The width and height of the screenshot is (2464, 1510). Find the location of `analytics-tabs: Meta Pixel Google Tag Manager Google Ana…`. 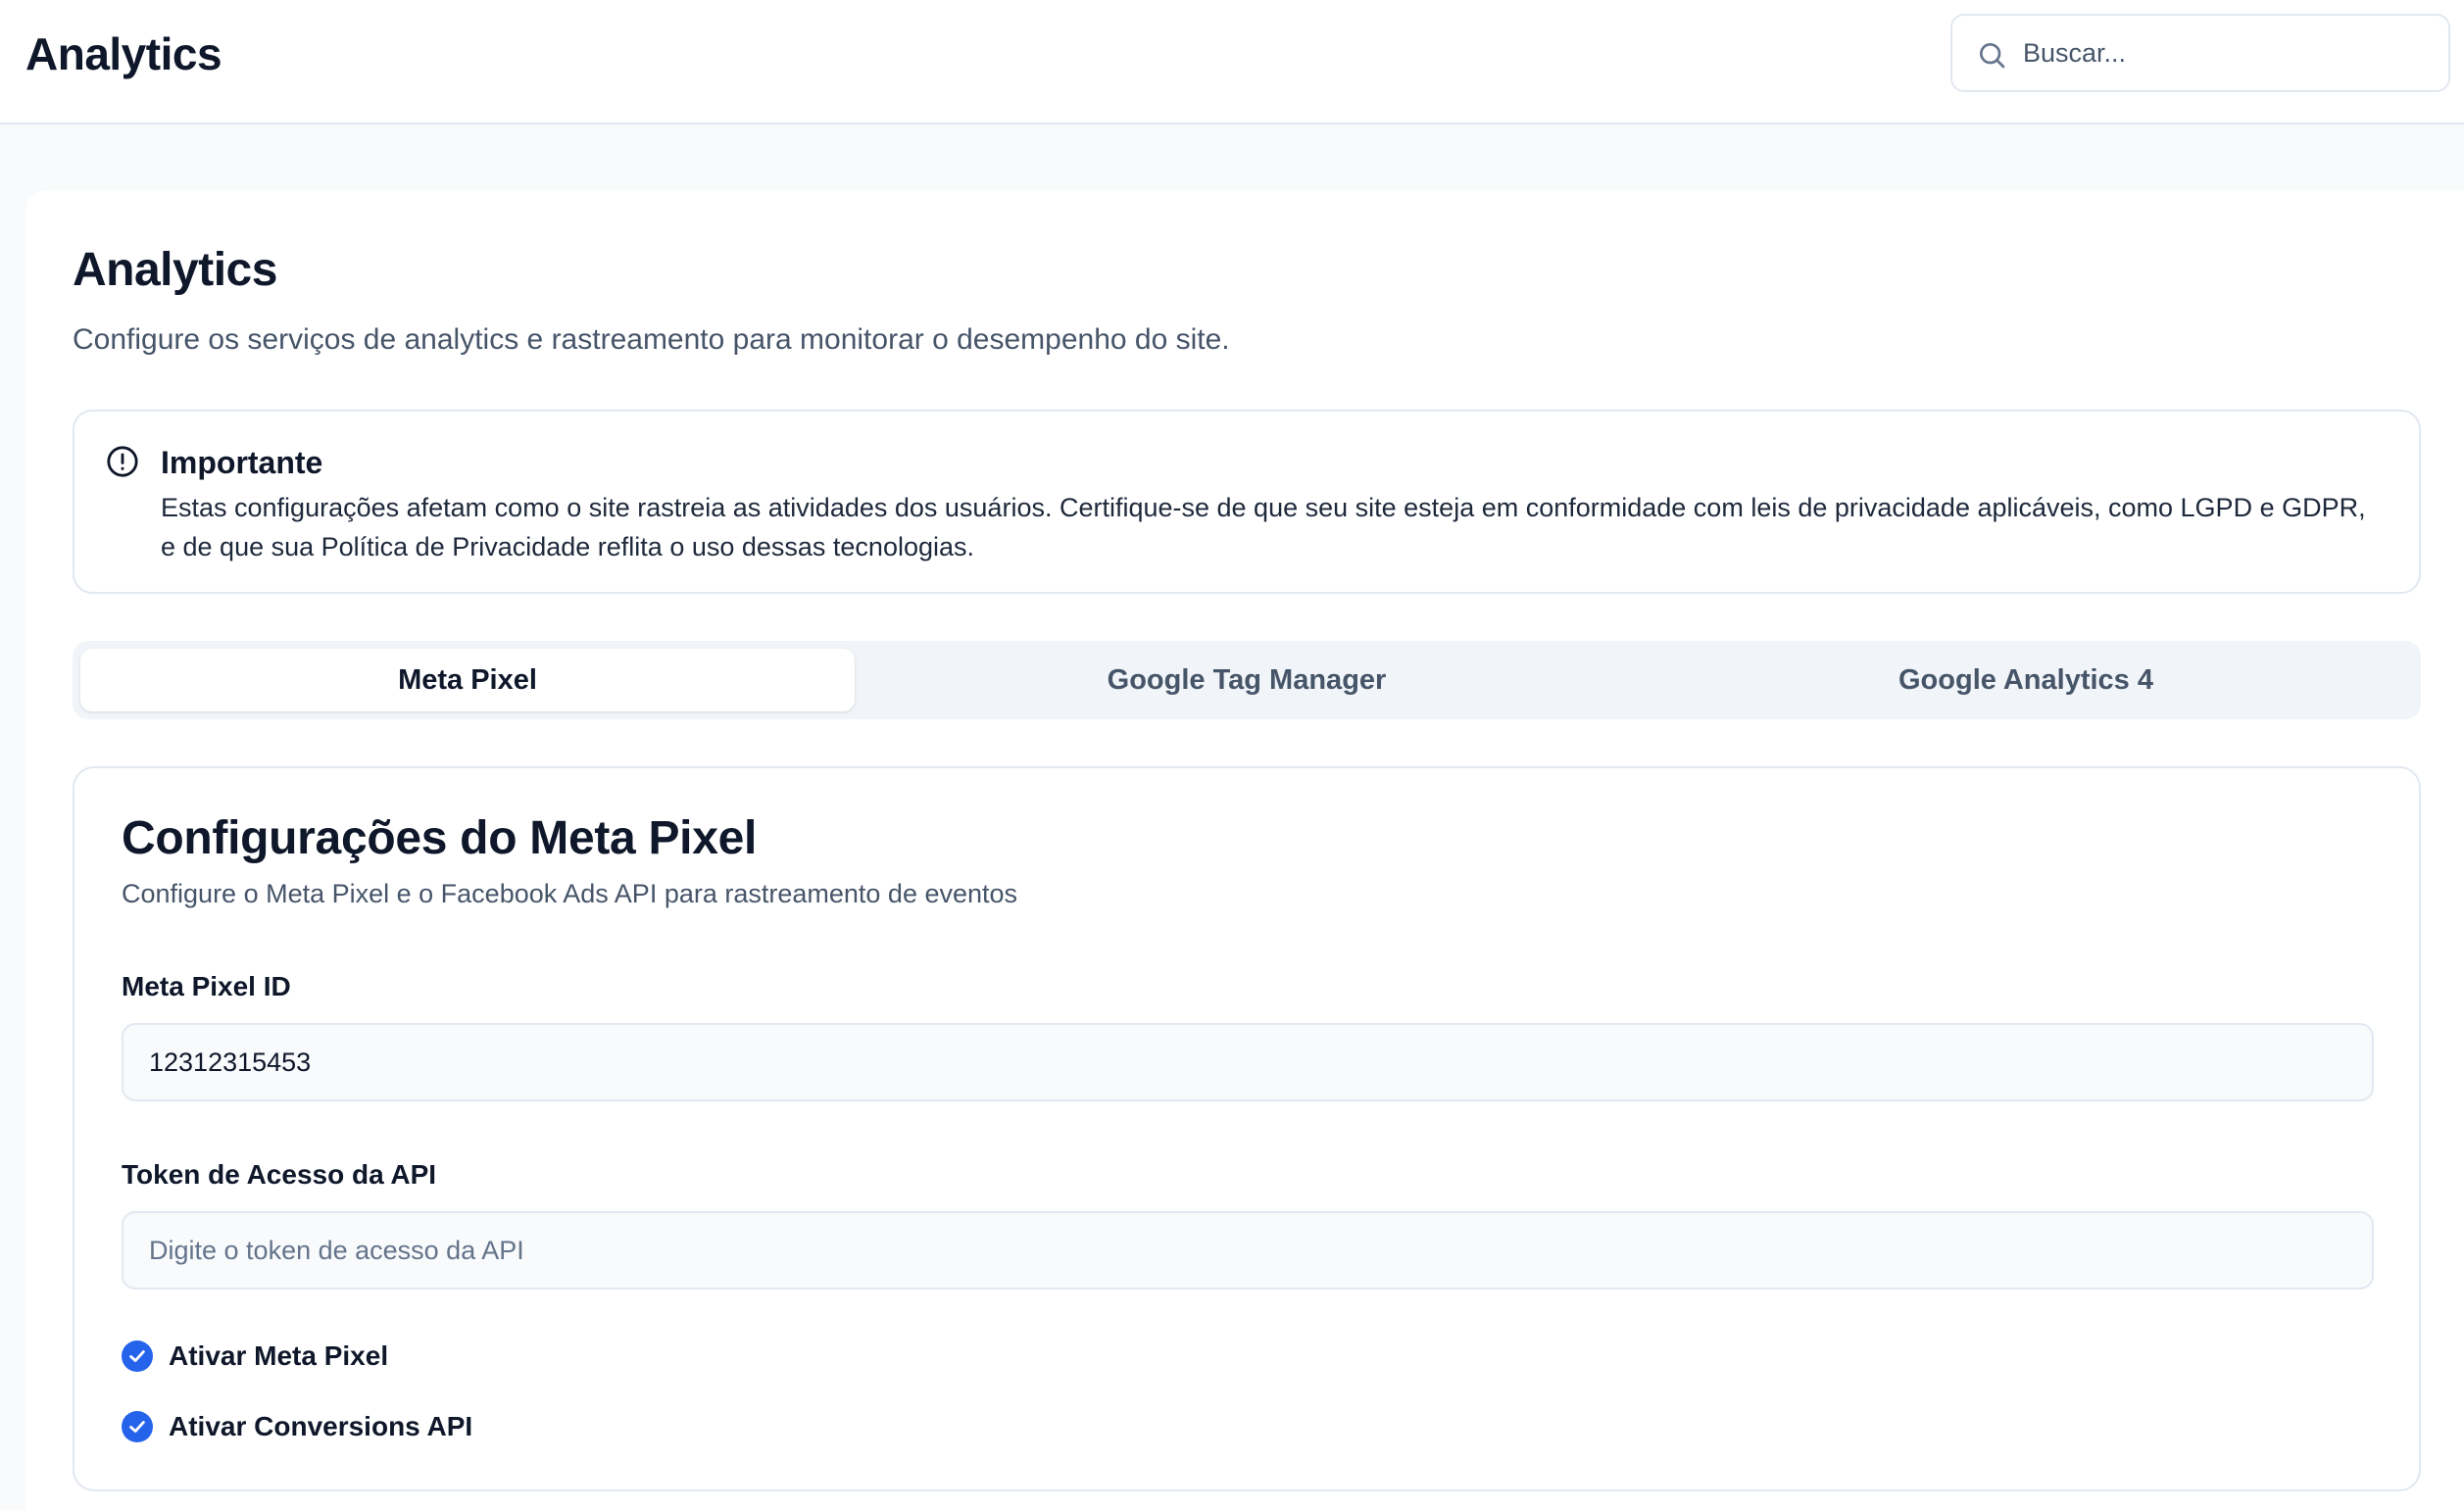

analytics-tabs: Meta Pixel Google Tag Manager Google Ana… is located at coordinates (1247, 680).